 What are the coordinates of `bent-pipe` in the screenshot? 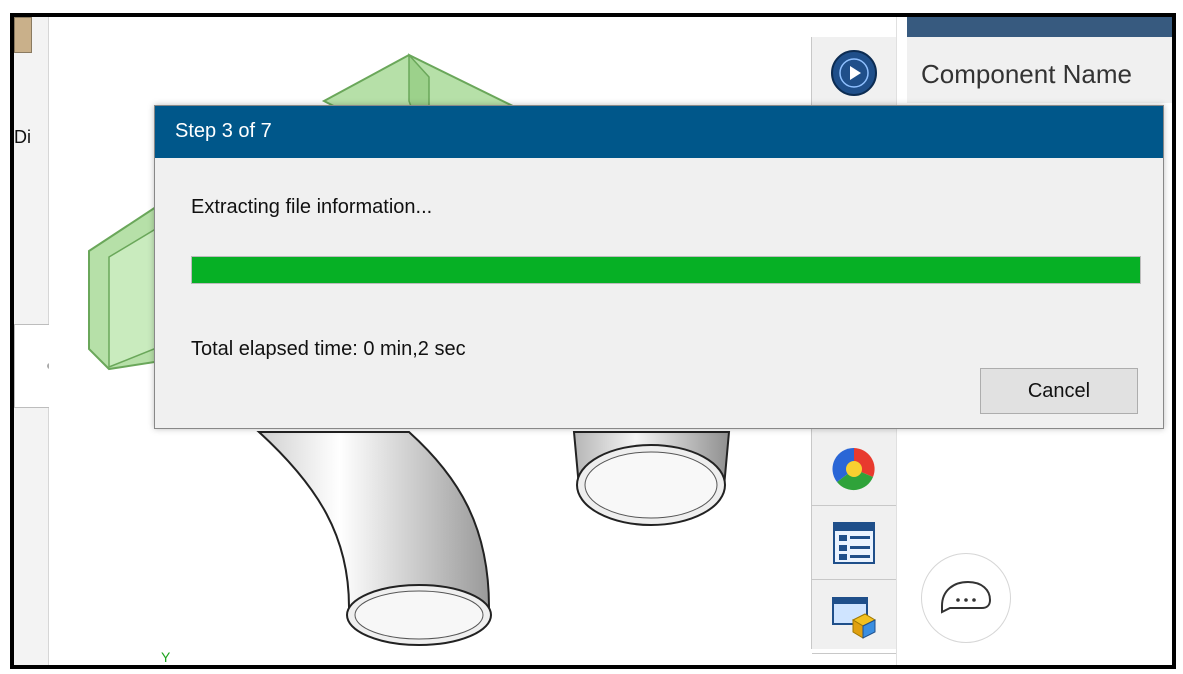 It's located at (373, 519).